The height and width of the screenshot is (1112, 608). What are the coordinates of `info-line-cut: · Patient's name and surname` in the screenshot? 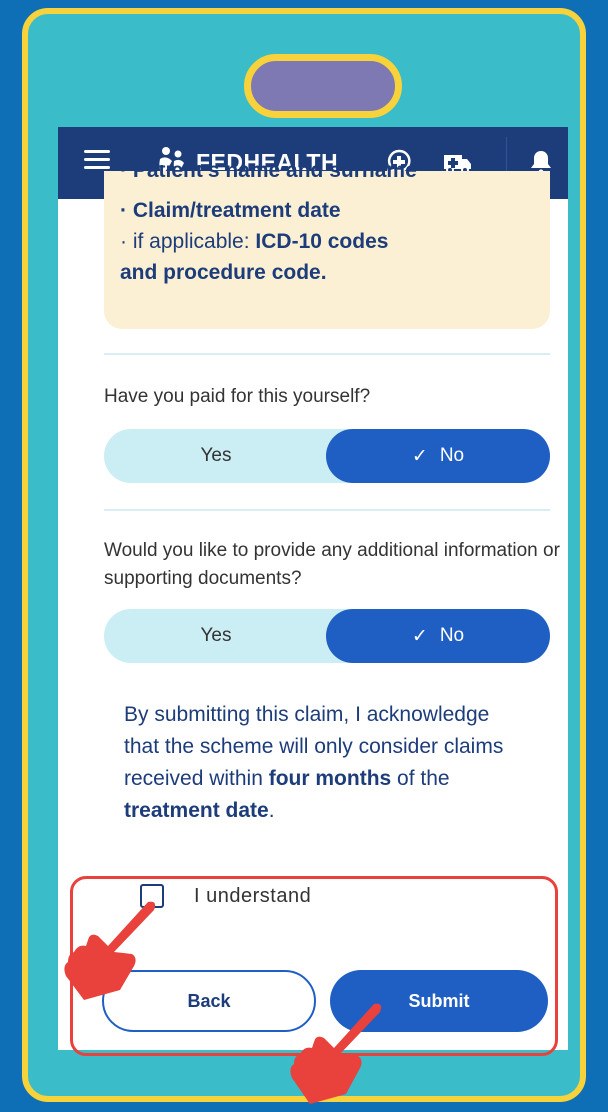 It's located at (268, 173).